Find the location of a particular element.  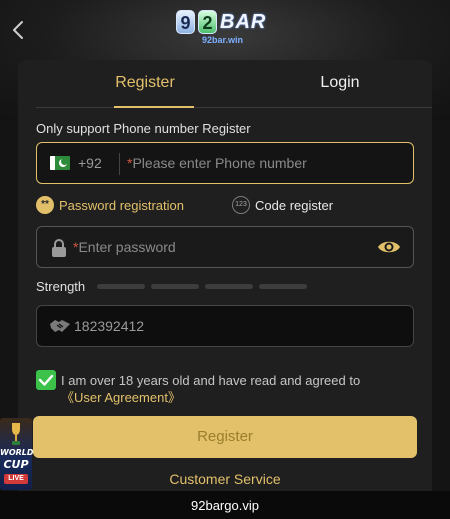

password-registration-label: Password registration is located at coordinates (121, 205).